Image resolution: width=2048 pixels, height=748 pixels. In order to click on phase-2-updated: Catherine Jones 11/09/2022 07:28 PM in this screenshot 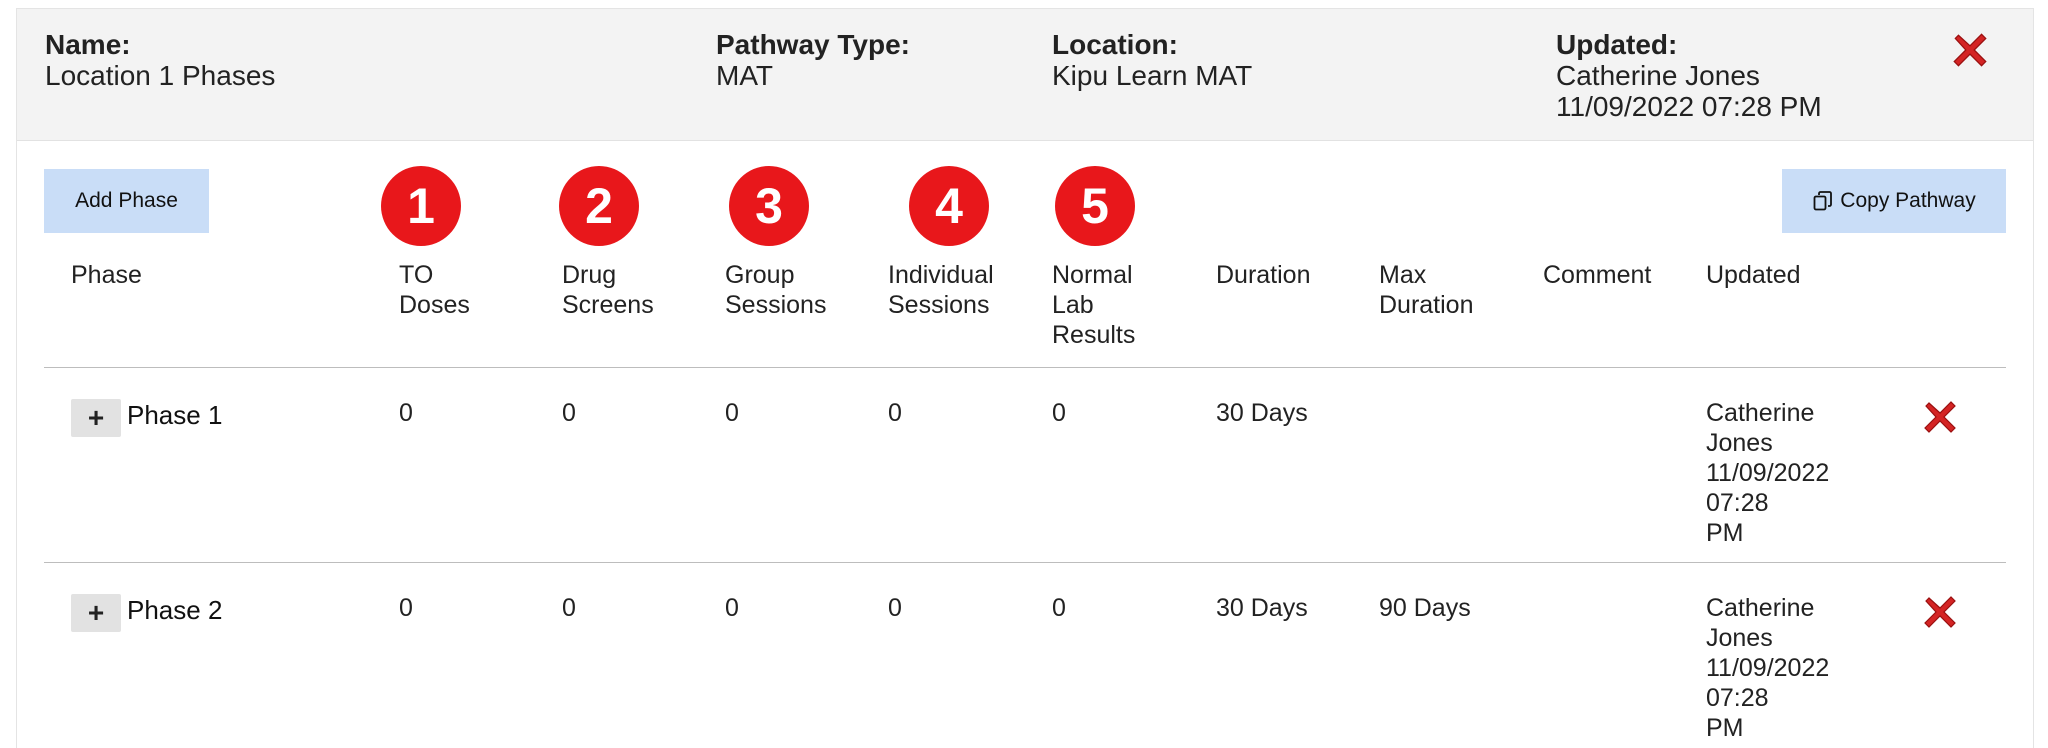, I will do `click(1786, 668)`.